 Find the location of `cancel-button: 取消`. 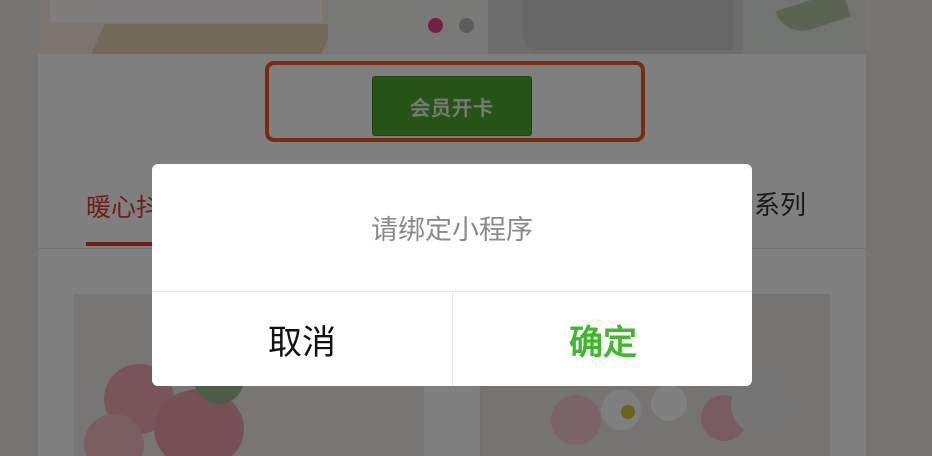

cancel-button: 取消 is located at coordinates (302, 339).